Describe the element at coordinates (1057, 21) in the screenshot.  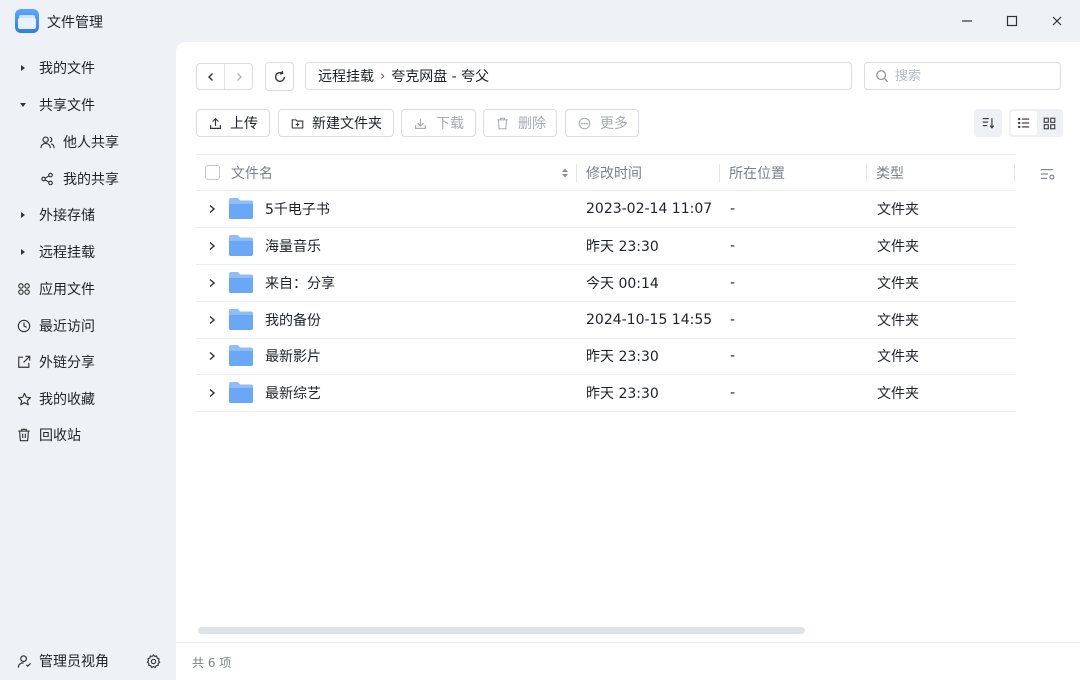
I see `close-button` at that location.